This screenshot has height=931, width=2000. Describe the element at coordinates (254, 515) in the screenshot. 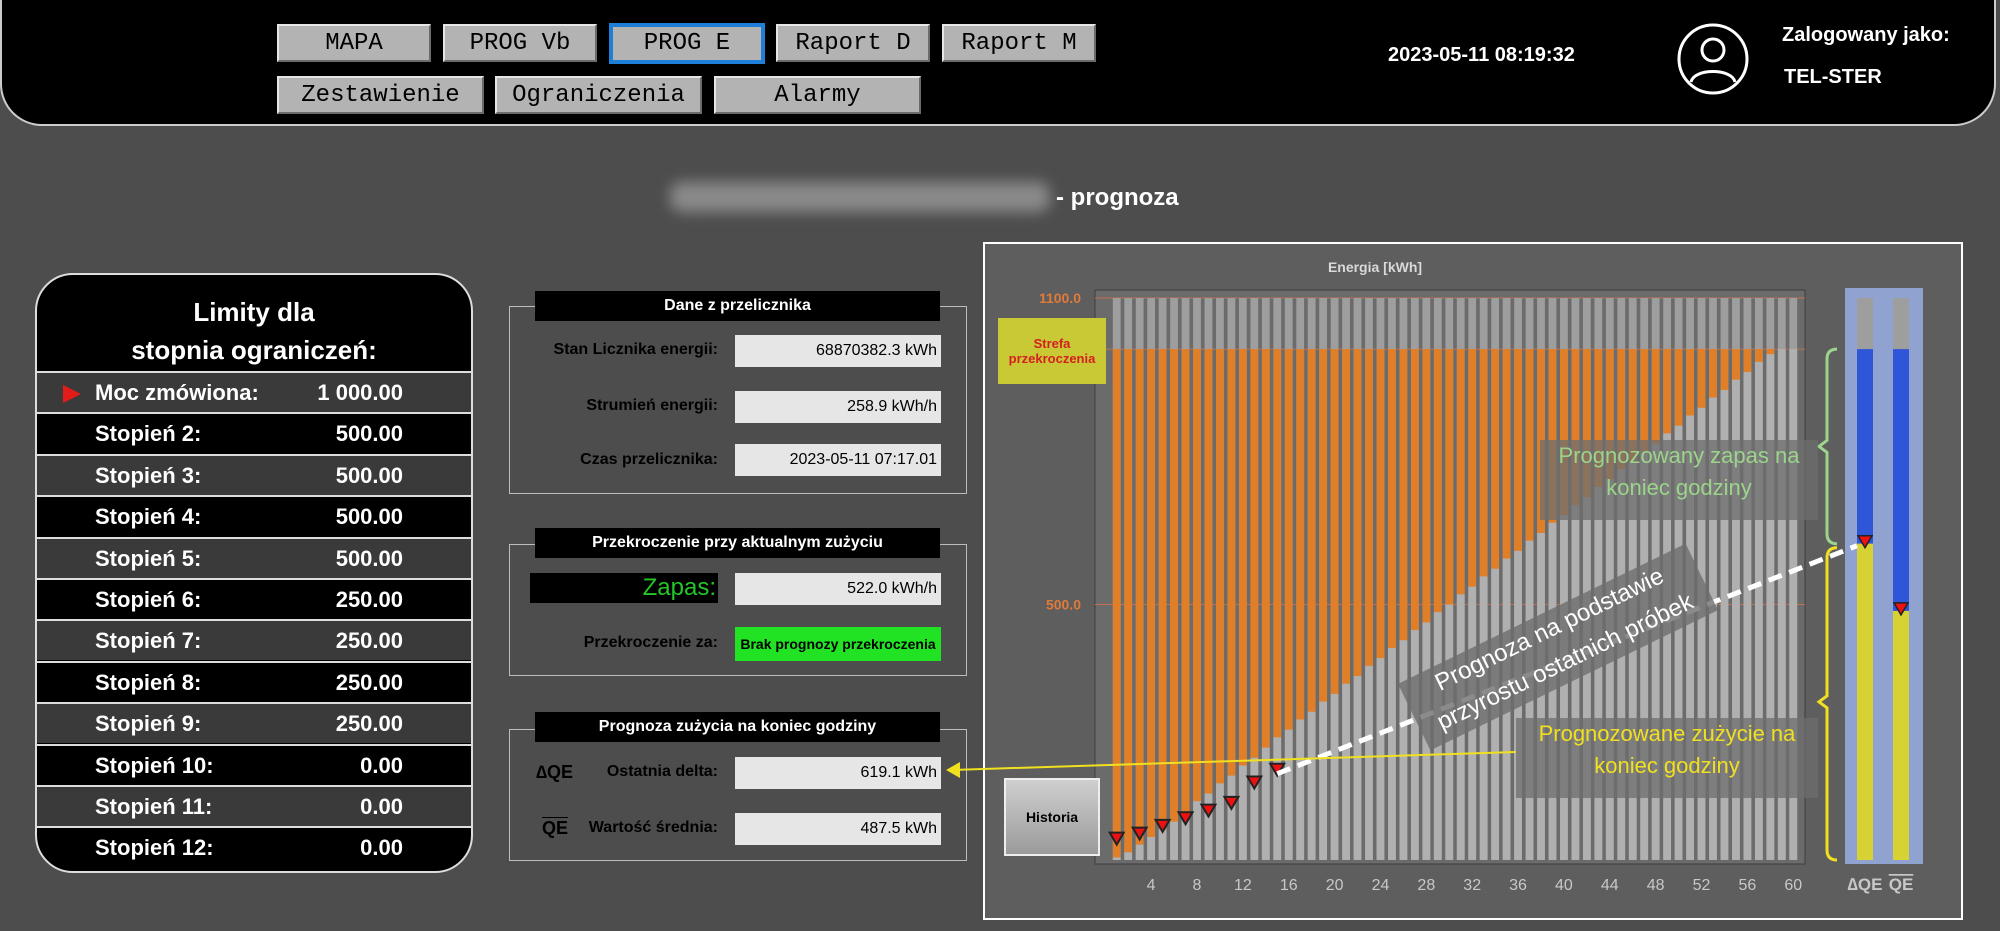

I see `limit-row: Stopień 4: 500.00` at that location.